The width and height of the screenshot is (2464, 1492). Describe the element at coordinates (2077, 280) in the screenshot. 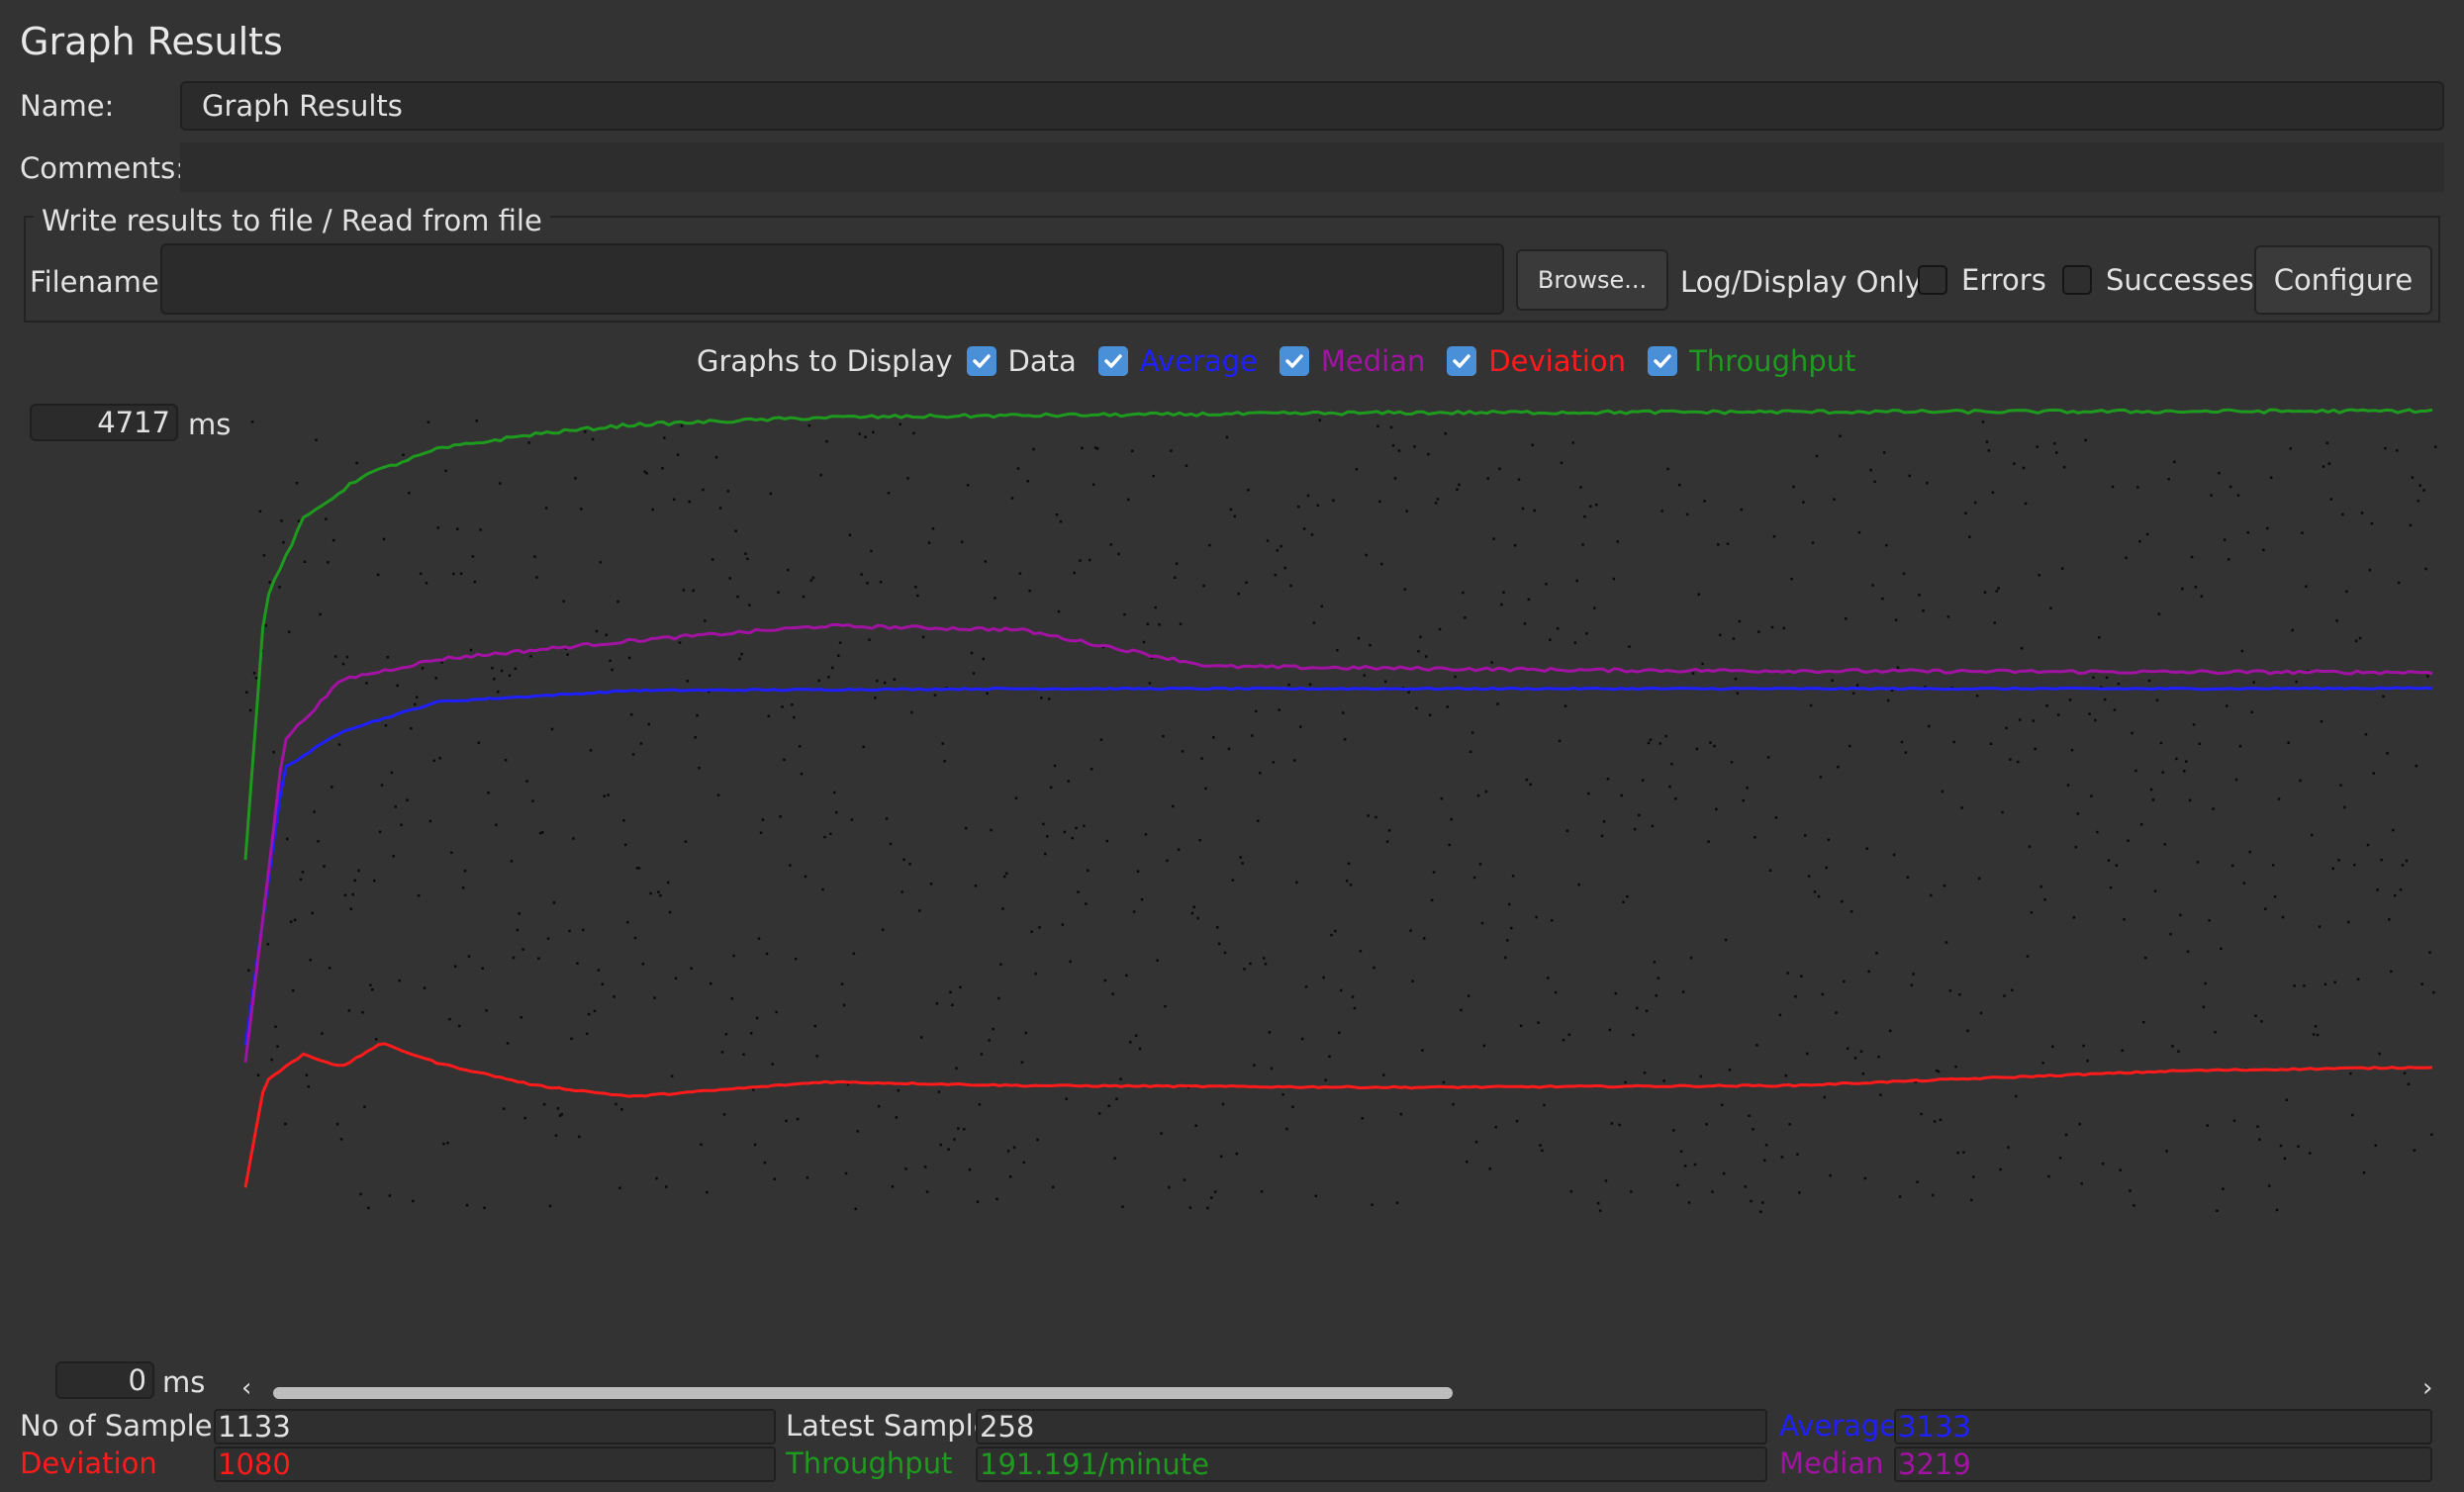

I see `successes-checkbox` at that location.